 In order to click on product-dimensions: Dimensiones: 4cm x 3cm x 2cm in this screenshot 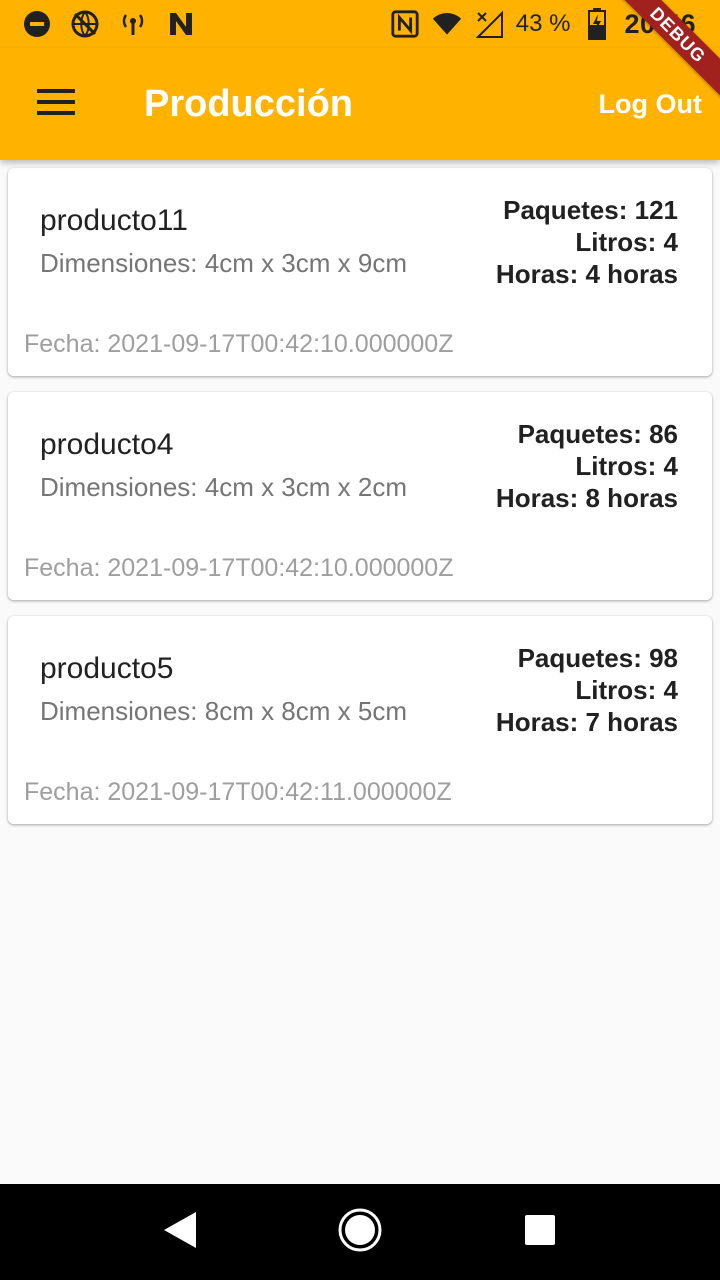, I will do `click(223, 487)`.